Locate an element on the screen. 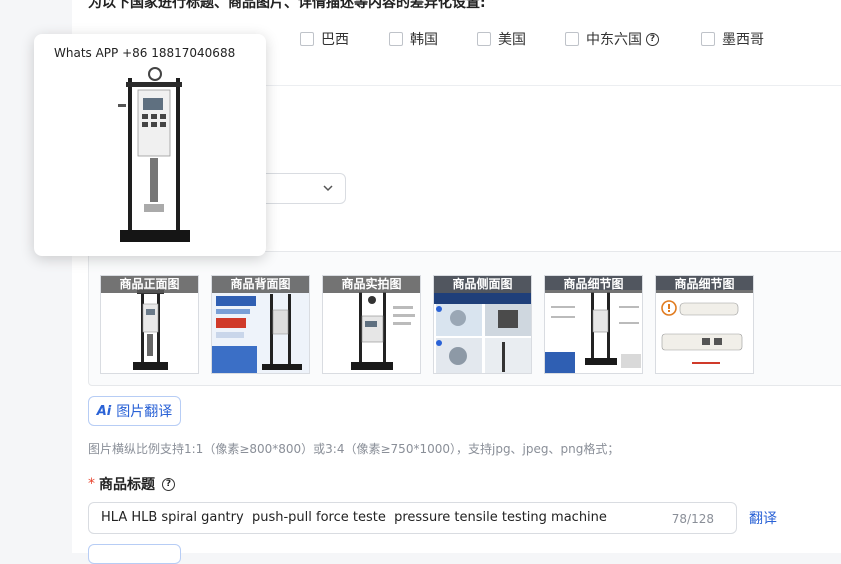 This screenshot has width=841, height=564. country-label: 墨西哥 is located at coordinates (743, 40).